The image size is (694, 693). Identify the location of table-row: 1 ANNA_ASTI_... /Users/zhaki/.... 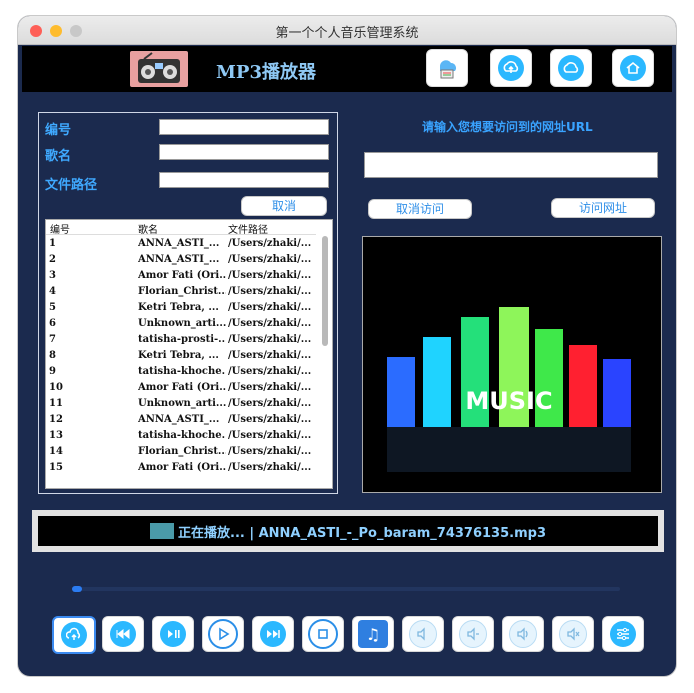
(181, 244).